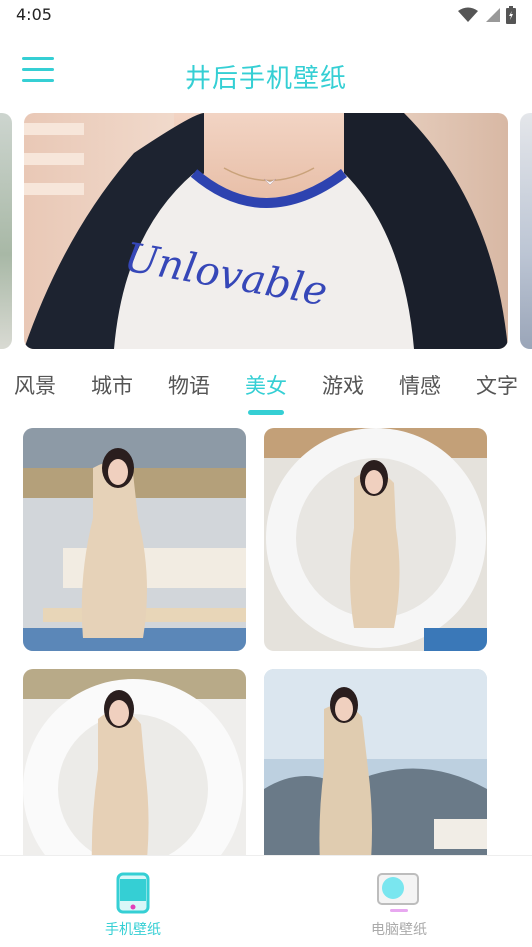 Image resolution: width=532 pixels, height=947 pixels. Describe the element at coordinates (6, 231) in the screenshot. I see `banner-slide-prev` at that location.